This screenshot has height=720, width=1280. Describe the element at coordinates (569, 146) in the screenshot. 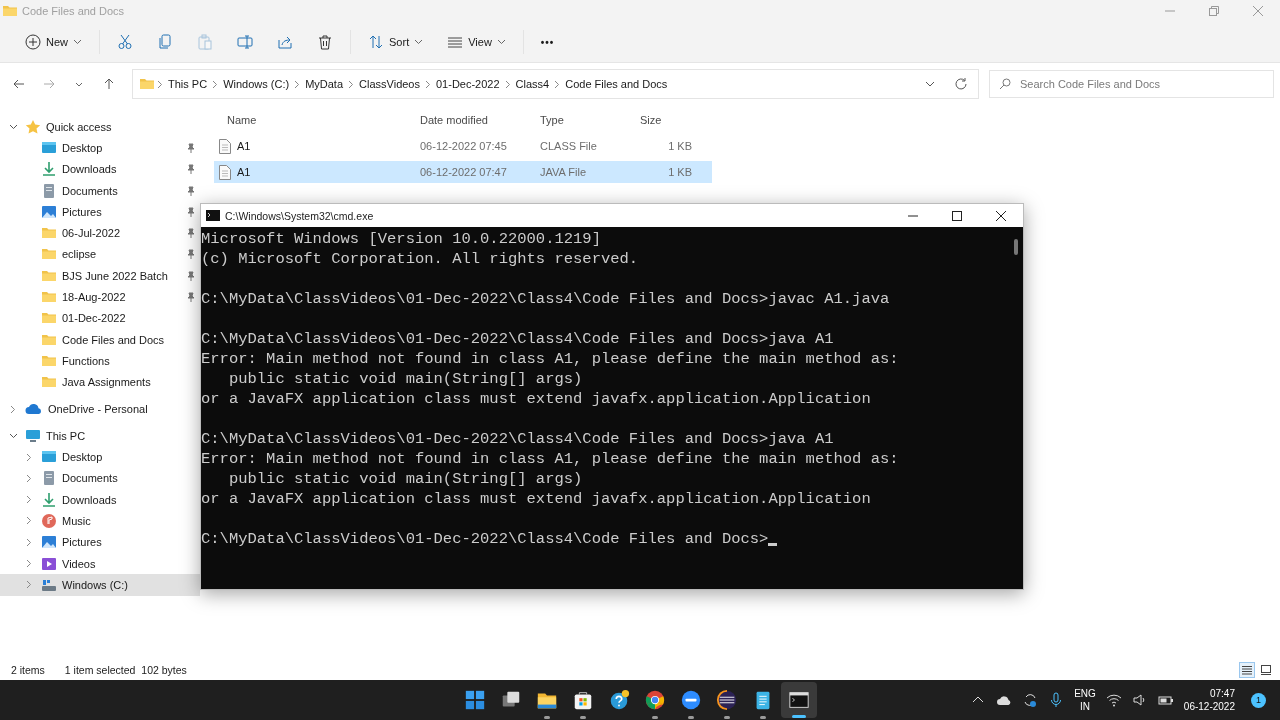

I see `table-cell-text: CLASS File` at that location.